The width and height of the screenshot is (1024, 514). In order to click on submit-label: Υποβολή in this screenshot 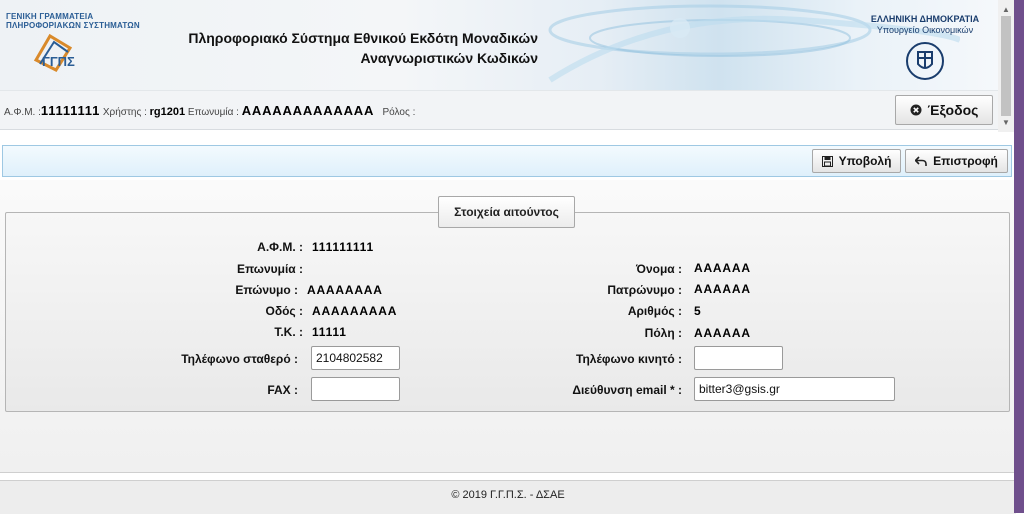, I will do `click(865, 161)`.